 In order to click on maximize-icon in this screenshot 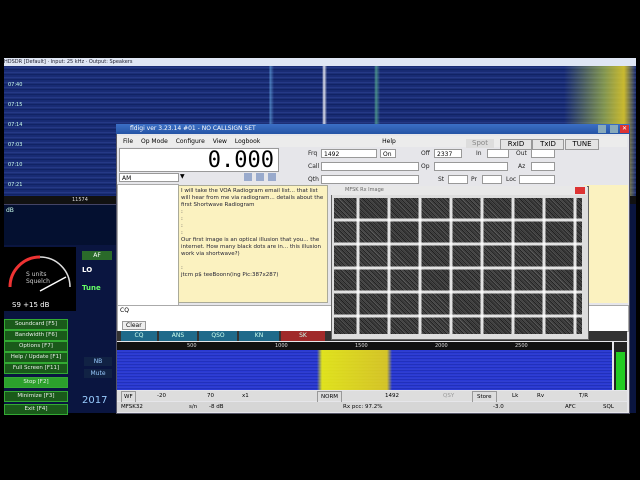, I will do `click(614, 129)`.